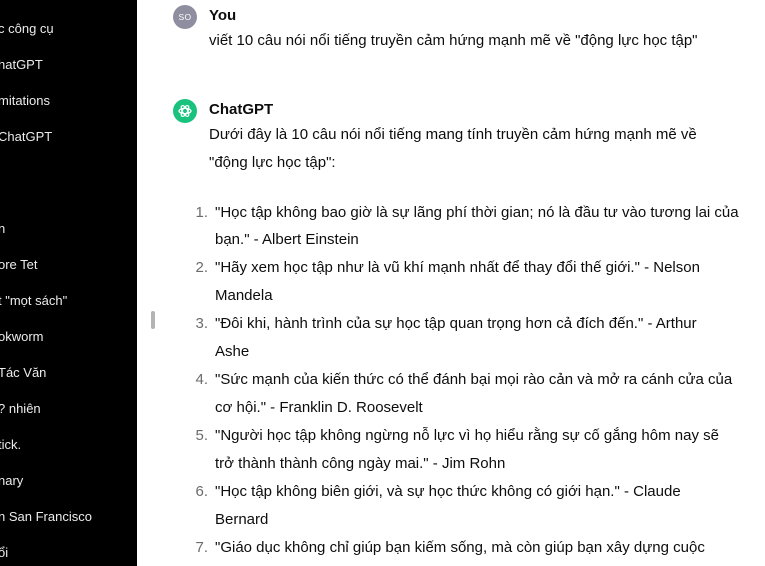  Describe the element at coordinates (242, 519) in the screenshot. I see `list-item: Bernard` at that location.